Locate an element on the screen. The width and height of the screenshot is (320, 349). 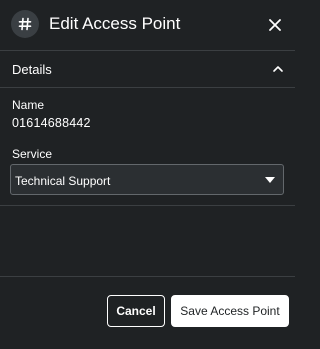
cancel-button: Cancel is located at coordinates (136, 311).